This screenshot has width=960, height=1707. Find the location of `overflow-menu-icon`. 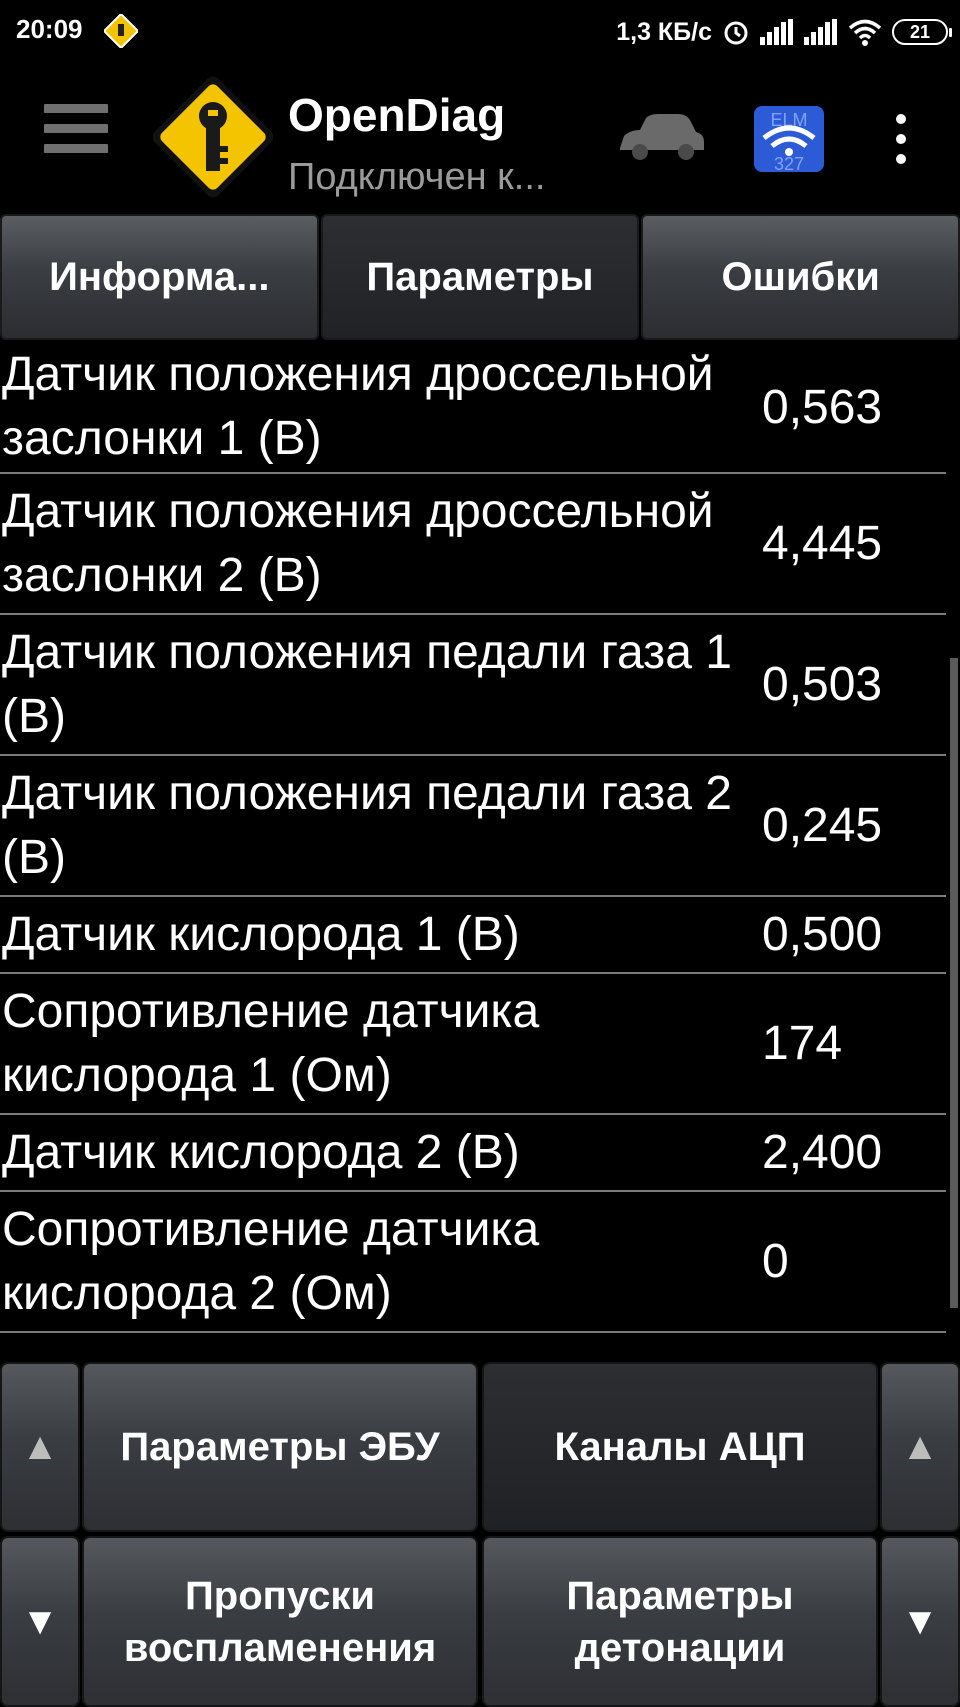

overflow-menu-icon is located at coordinates (901, 139).